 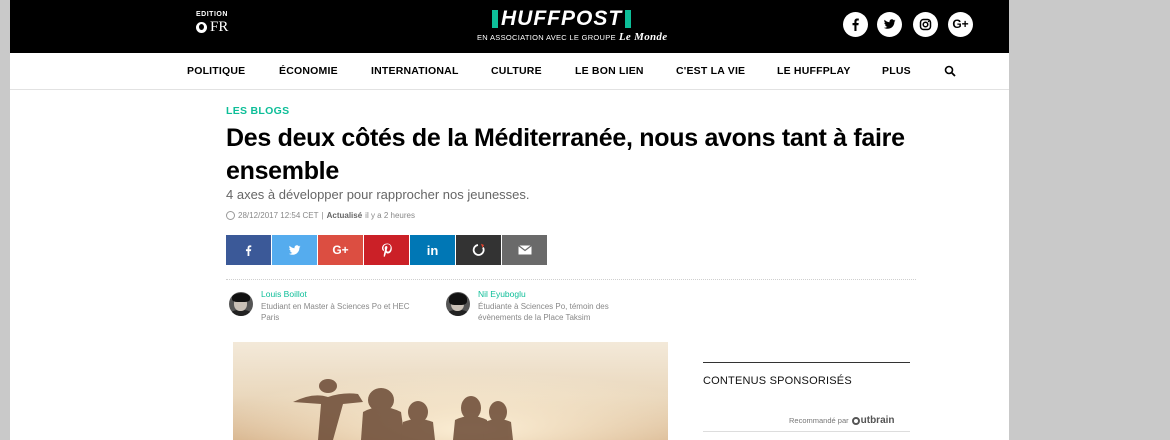 I want to click on circular-arrow-icon, so click(x=478, y=249).